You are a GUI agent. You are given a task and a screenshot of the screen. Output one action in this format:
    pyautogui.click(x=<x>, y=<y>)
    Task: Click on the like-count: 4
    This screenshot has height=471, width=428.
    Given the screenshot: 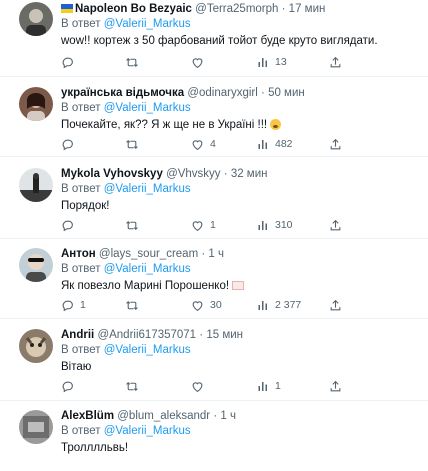 What is the action you would take?
    pyautogui.click(x=213, y=144)
    